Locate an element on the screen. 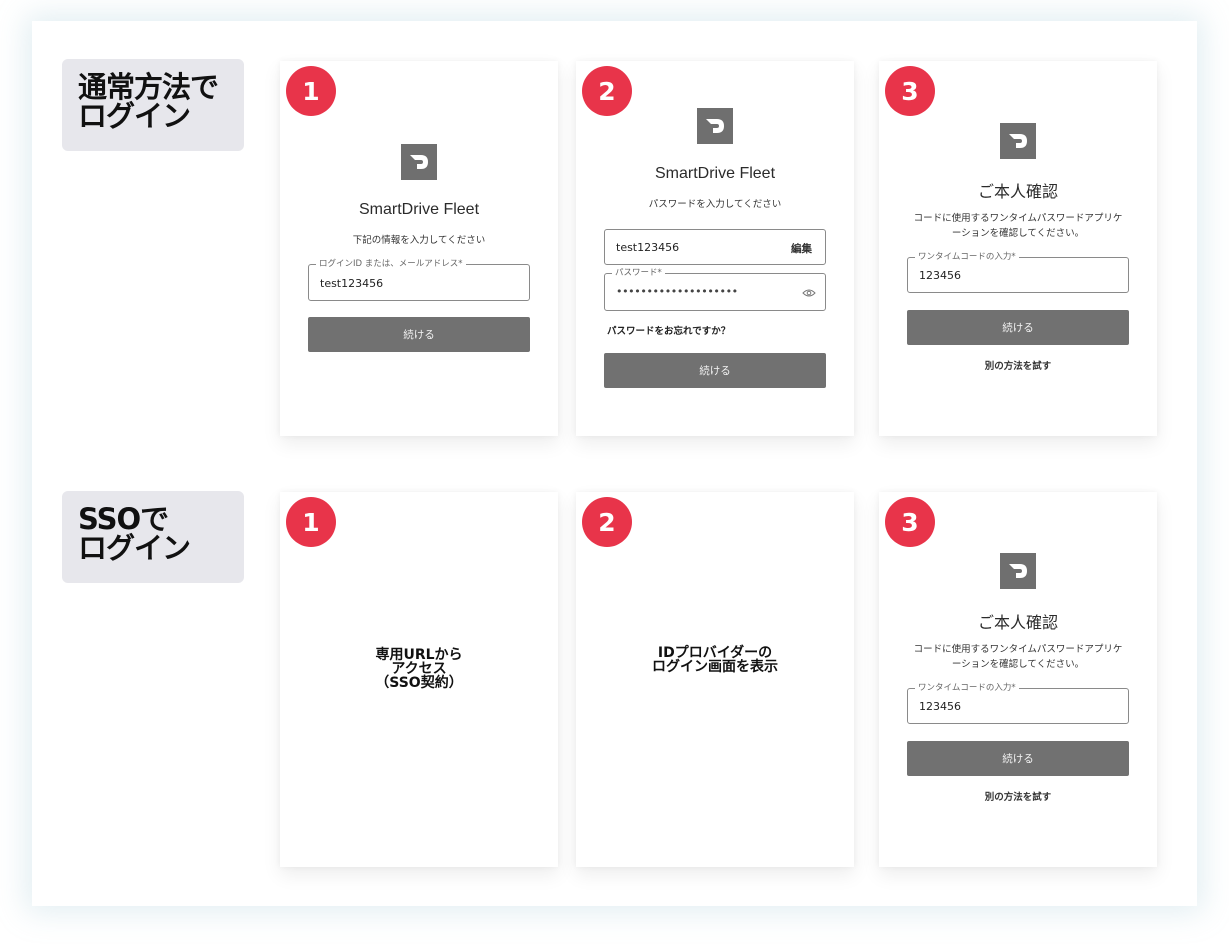 This screenshot has height=948, width=1229. sso-card-1: 1 専用URLから アクセス （SSO契約） is located at coordinates (419, 679).